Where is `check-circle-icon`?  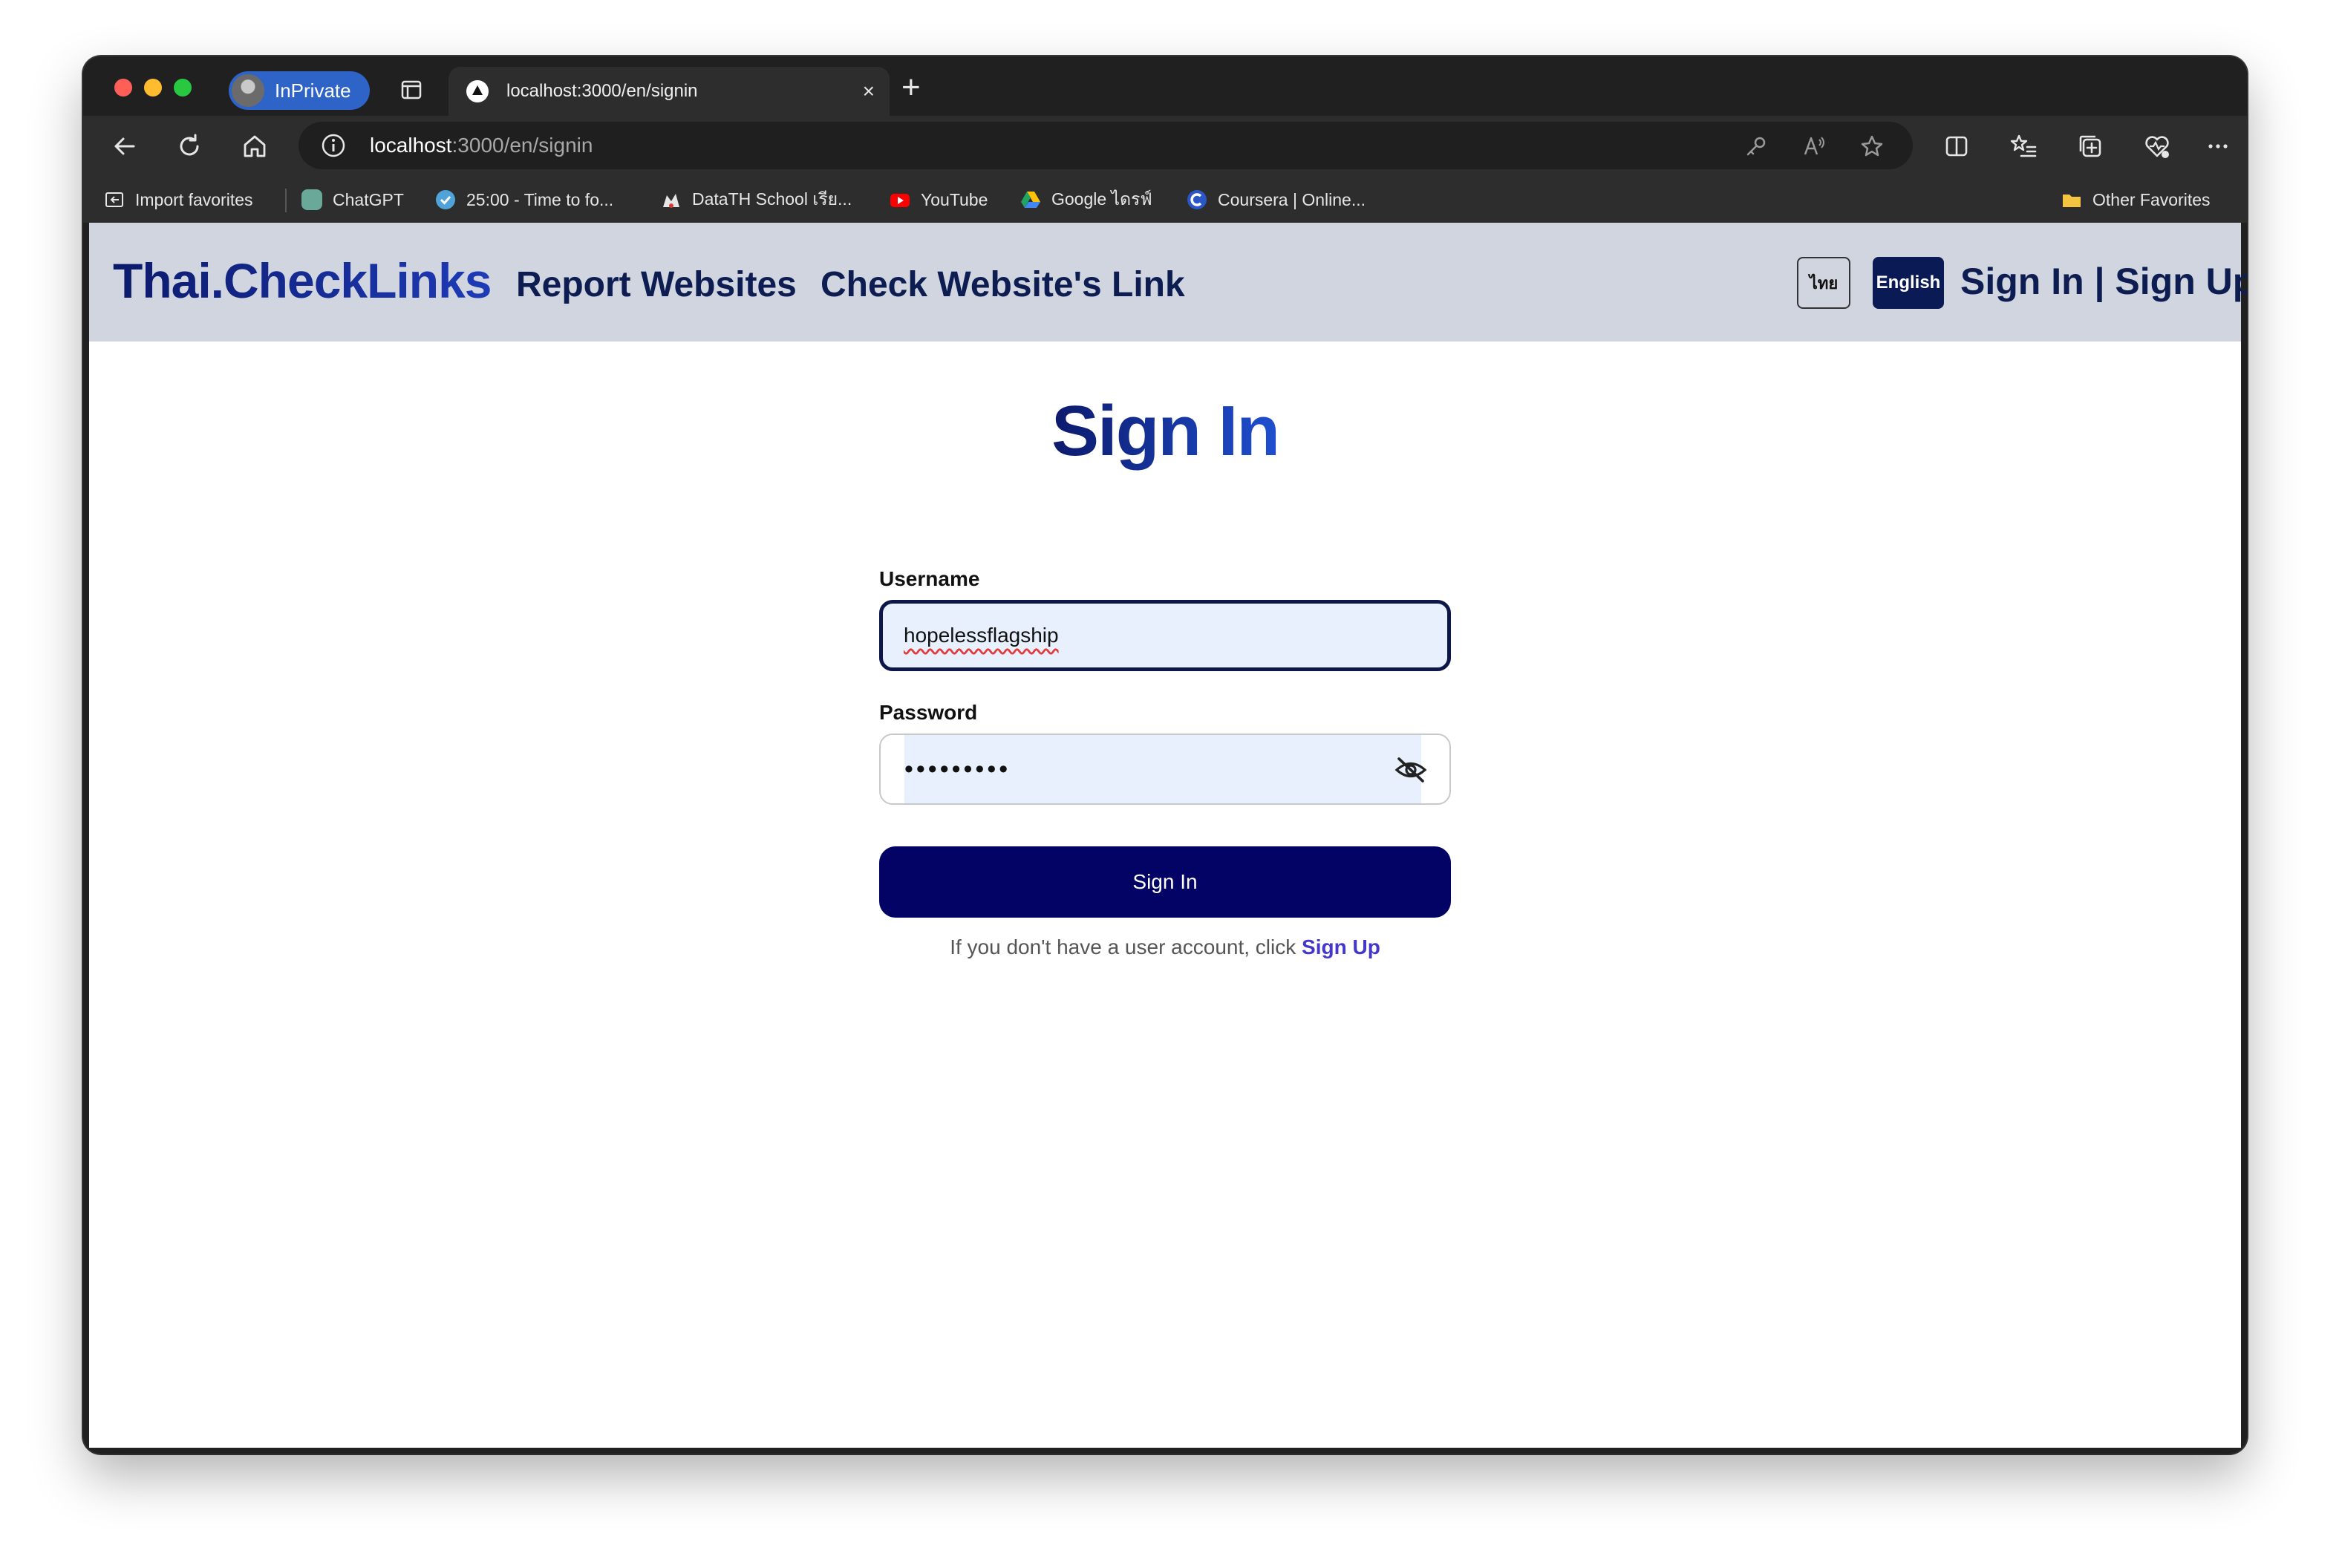
check-circle-icon is located at coordinates (445, 199).